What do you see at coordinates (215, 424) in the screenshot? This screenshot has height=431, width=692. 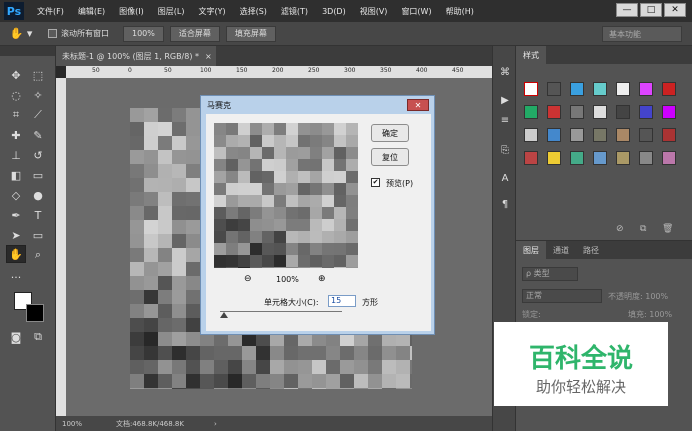 I see `status-arrow-icon: ›` at bounding box center [215, 424].